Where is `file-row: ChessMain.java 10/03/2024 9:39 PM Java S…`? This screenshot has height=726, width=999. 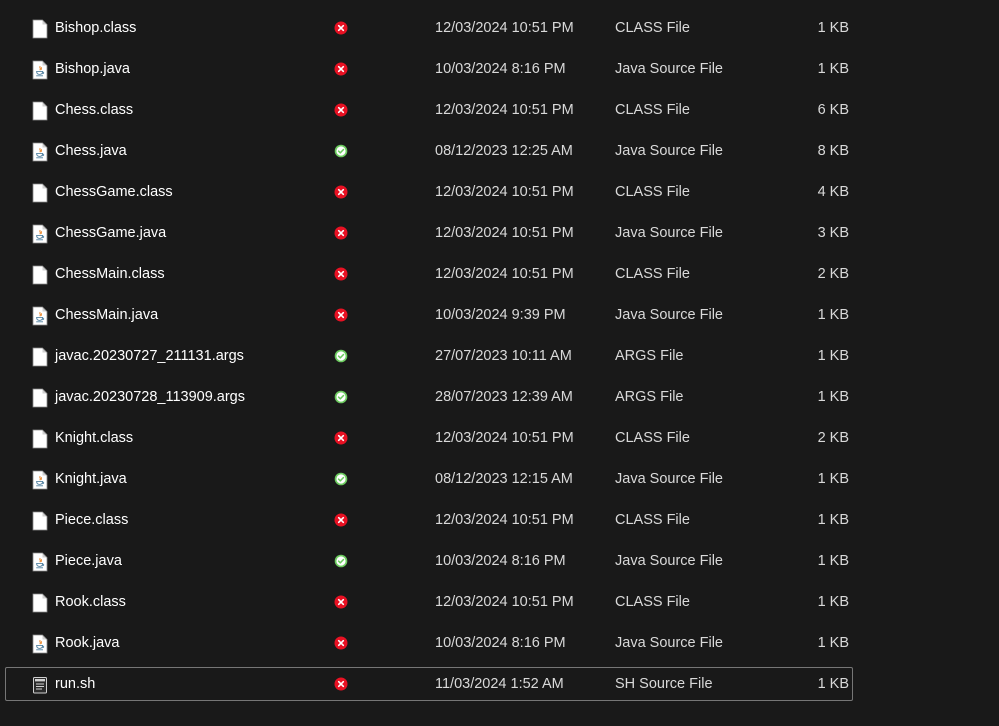
file-row: ChessMain.java 10/03/2024 9:39 PM Java S… is located at coordinates (429, 315).